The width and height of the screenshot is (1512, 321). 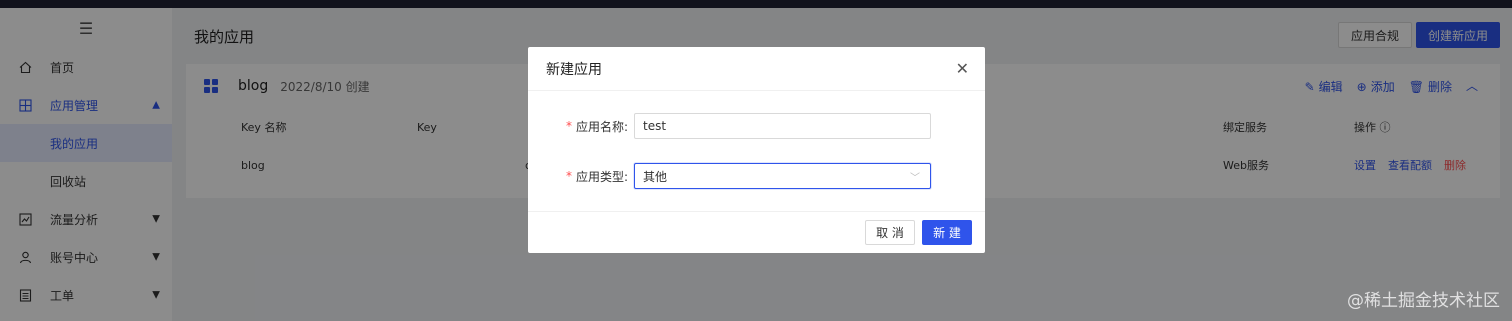 I want to click on app-name-label: * 应用名称:, so click(x=596, y=126).